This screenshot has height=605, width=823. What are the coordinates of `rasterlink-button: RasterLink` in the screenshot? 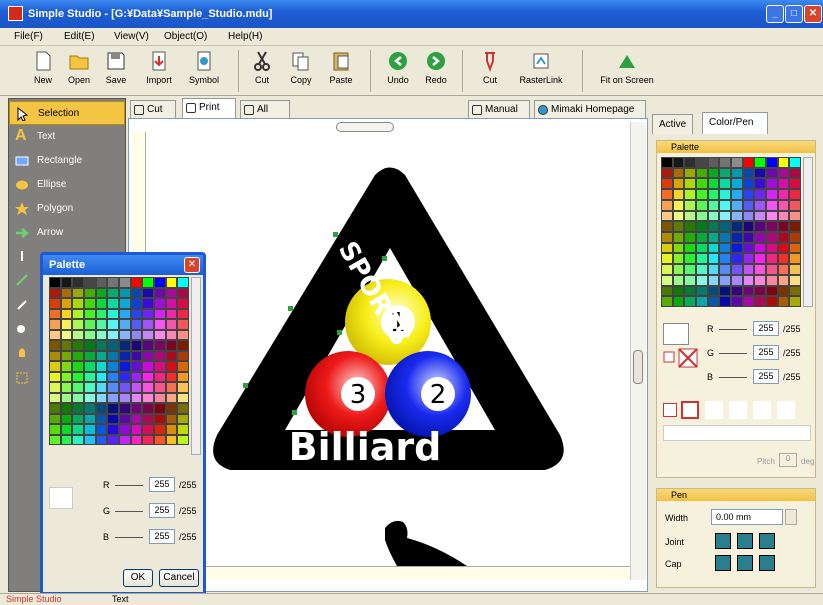 It's located at (541, 71).